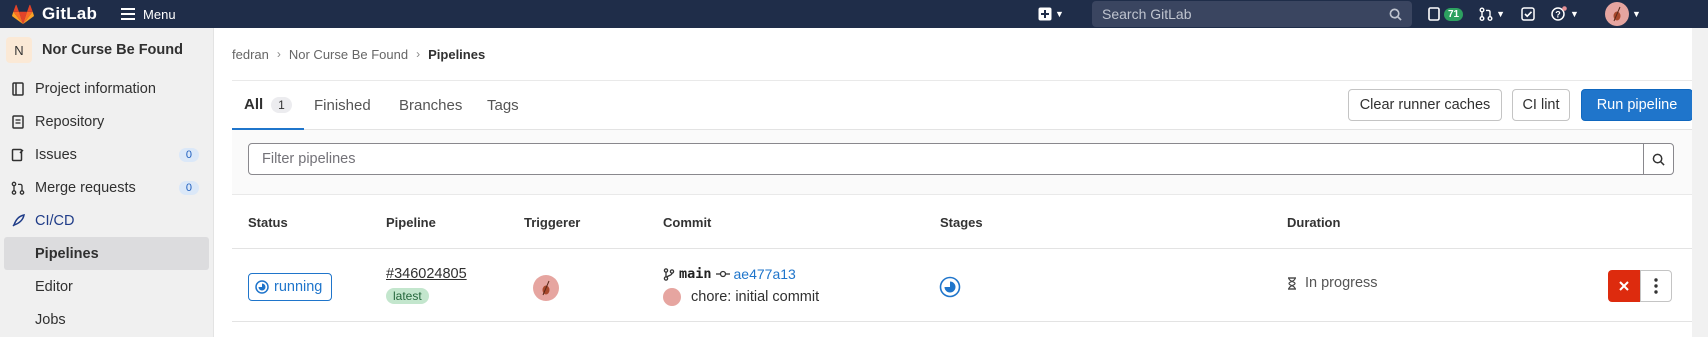  I want to click on search-icon, so click(1658, 159).